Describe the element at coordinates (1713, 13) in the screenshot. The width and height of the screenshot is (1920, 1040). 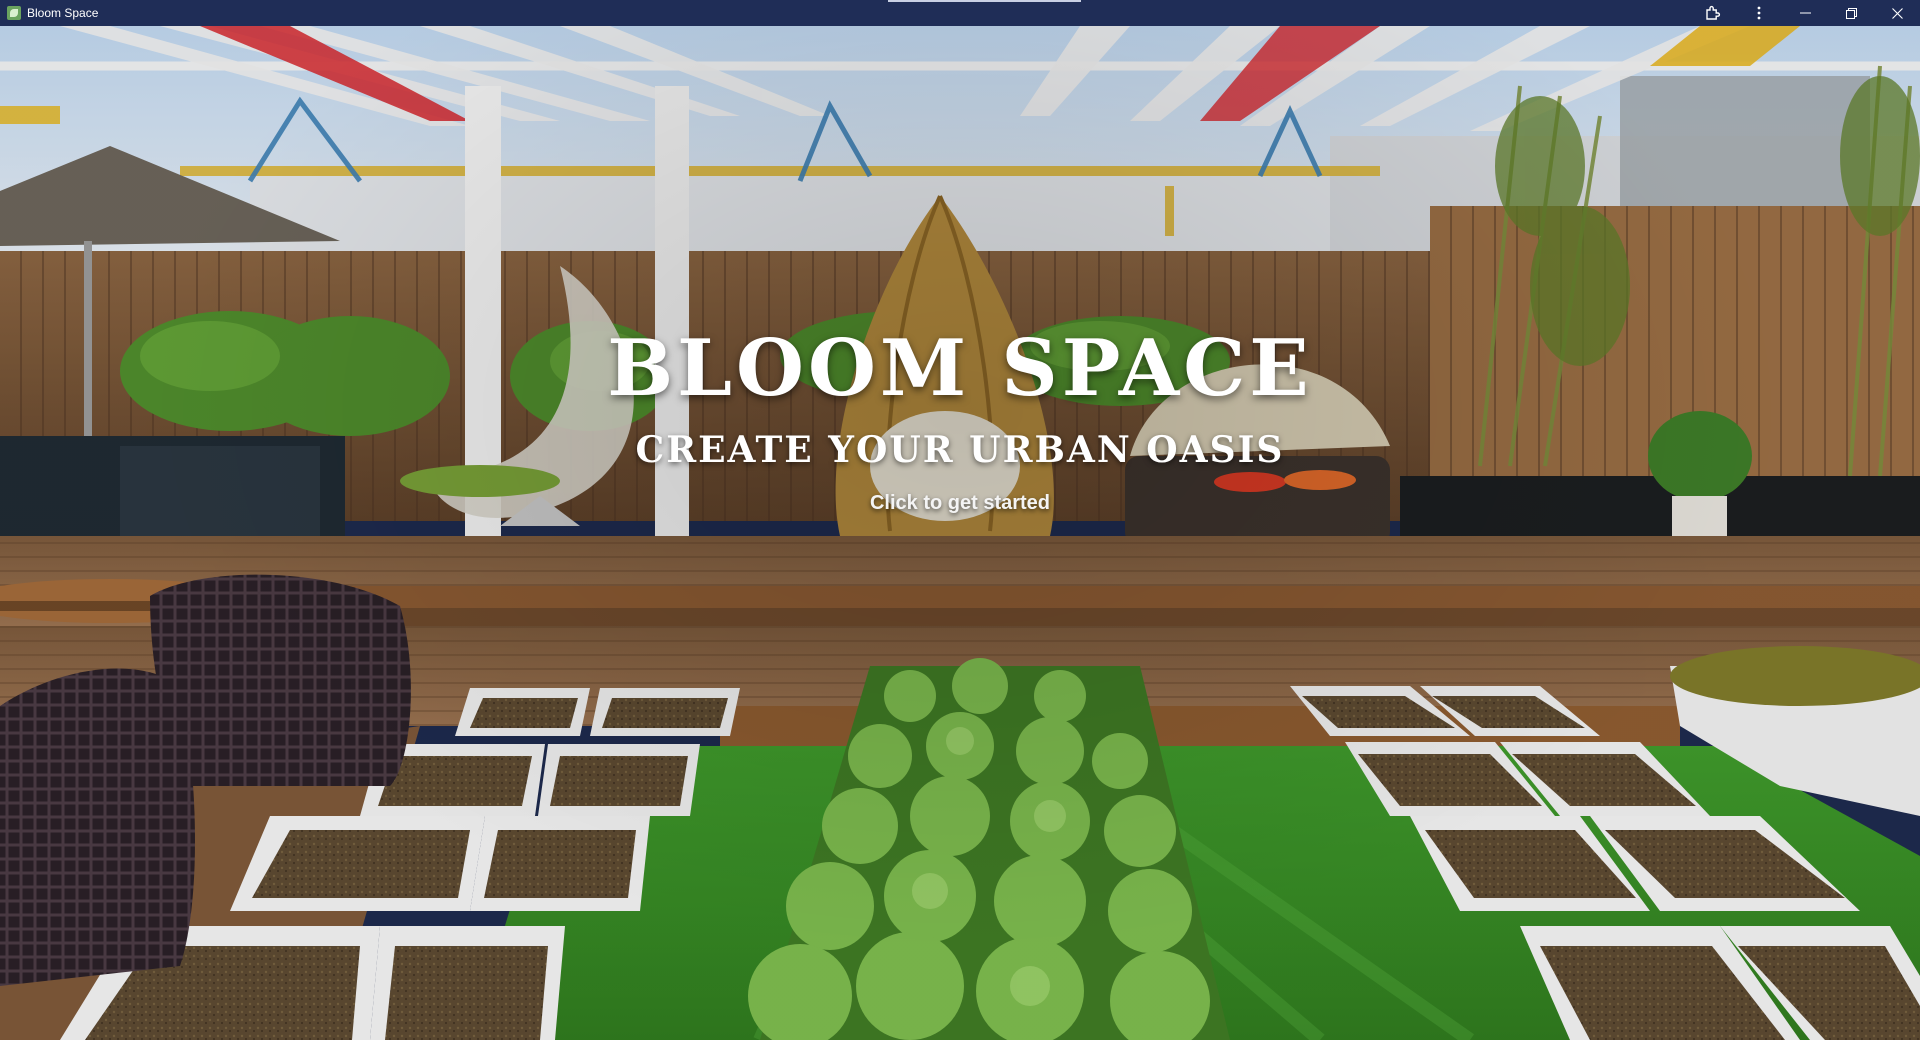
I see `extensions-icon` at that location.